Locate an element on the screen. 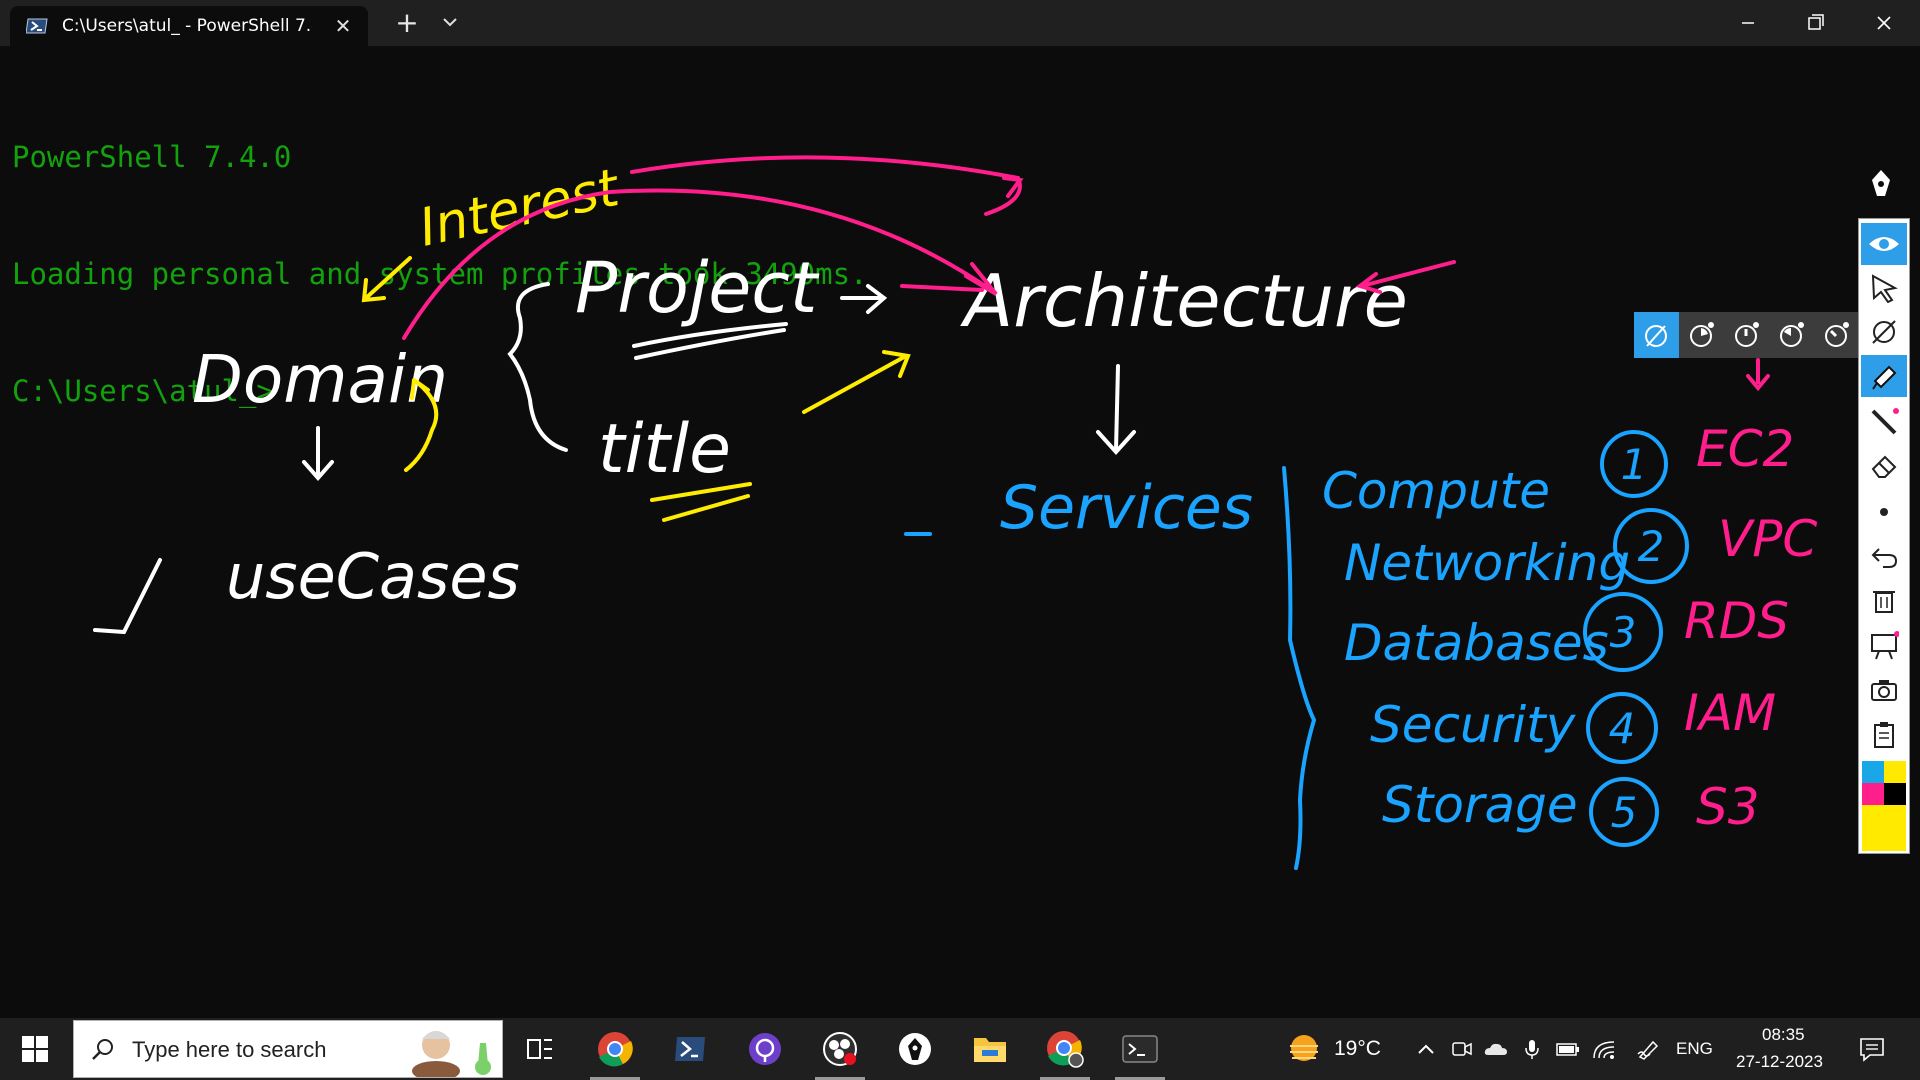 Image resolution: width=1920 pixels, height=1080 pixels. dot-icon is located at coordinates (1884, 512).